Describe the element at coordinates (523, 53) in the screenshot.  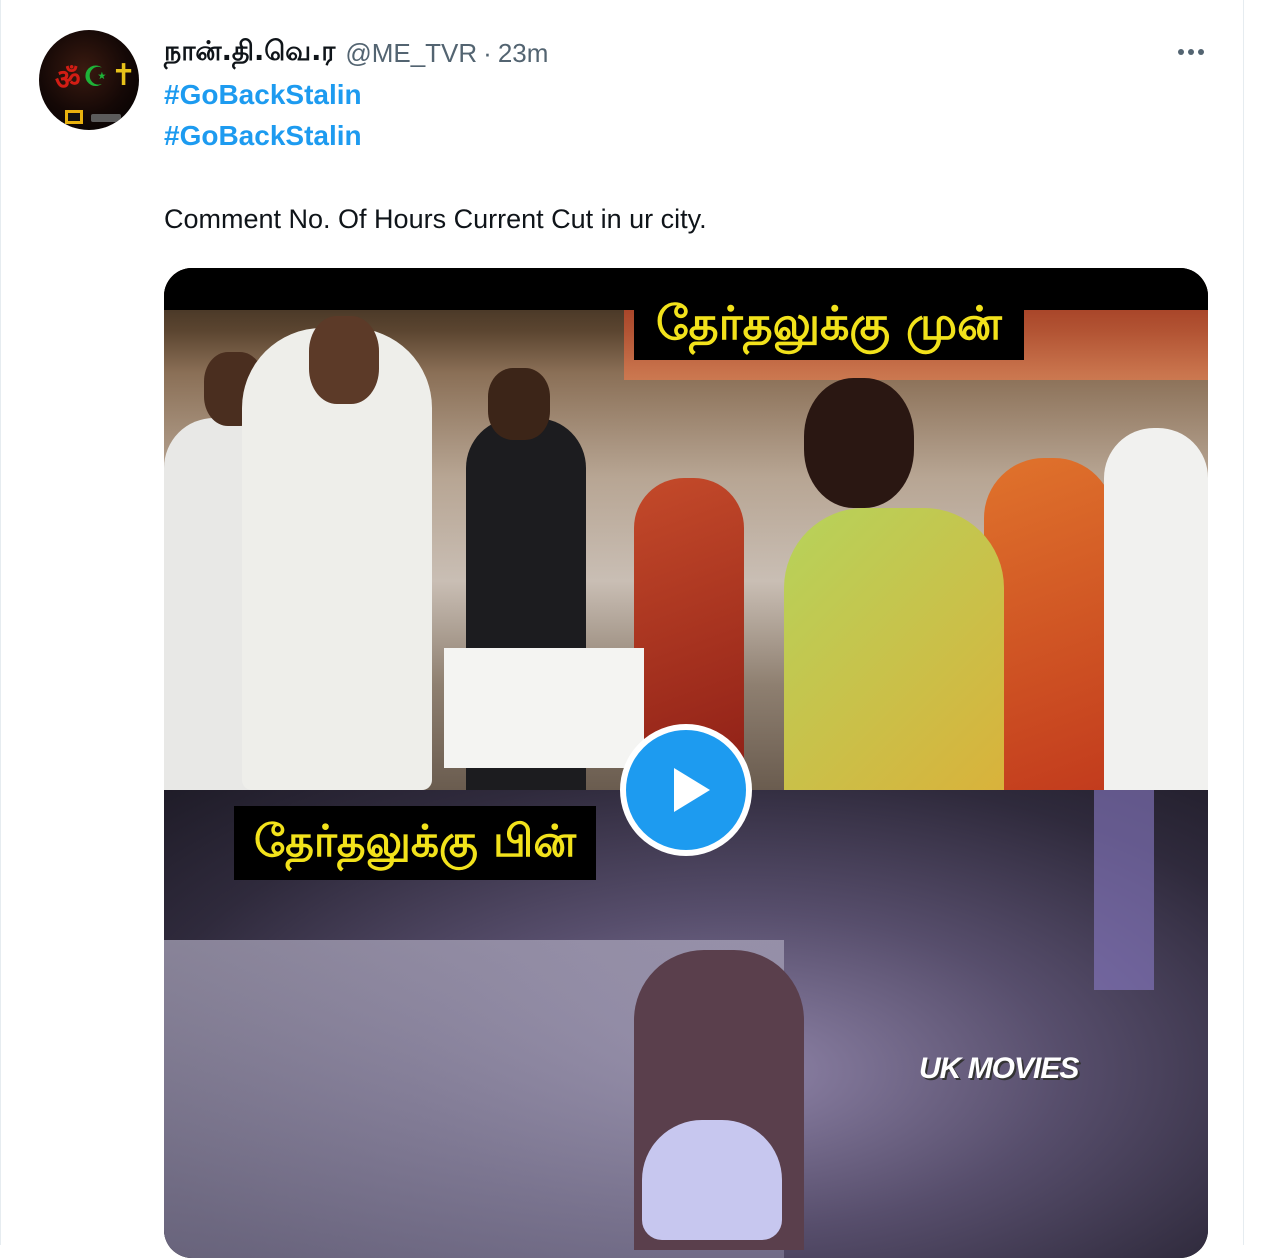
I see `tweet-timestamp: 23m` at that location.